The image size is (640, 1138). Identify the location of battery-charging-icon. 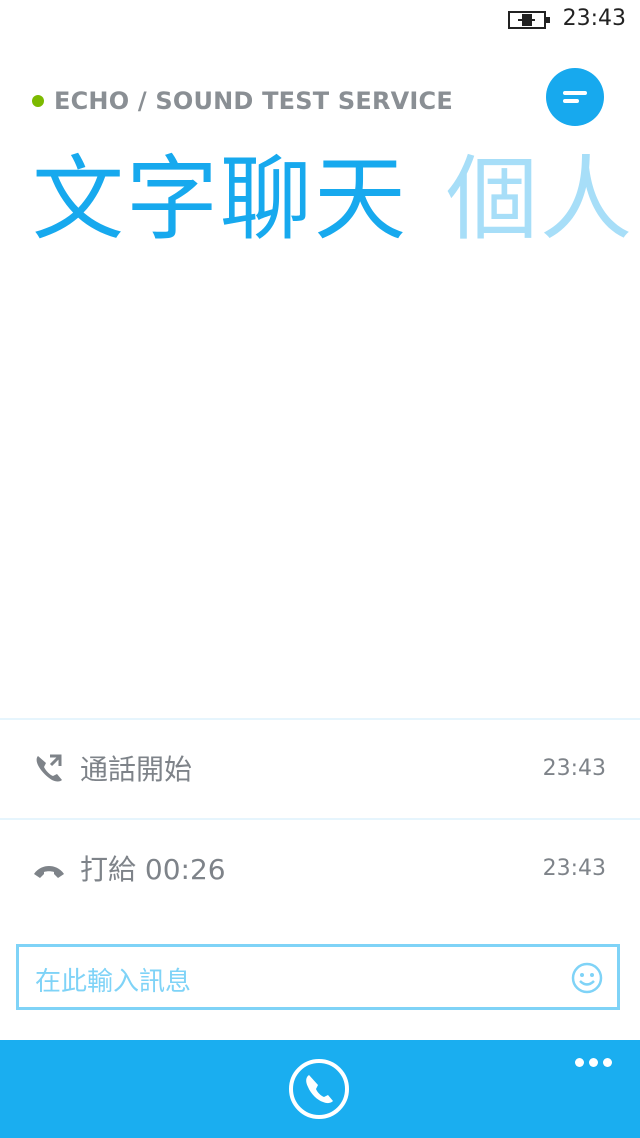
(529, 20).